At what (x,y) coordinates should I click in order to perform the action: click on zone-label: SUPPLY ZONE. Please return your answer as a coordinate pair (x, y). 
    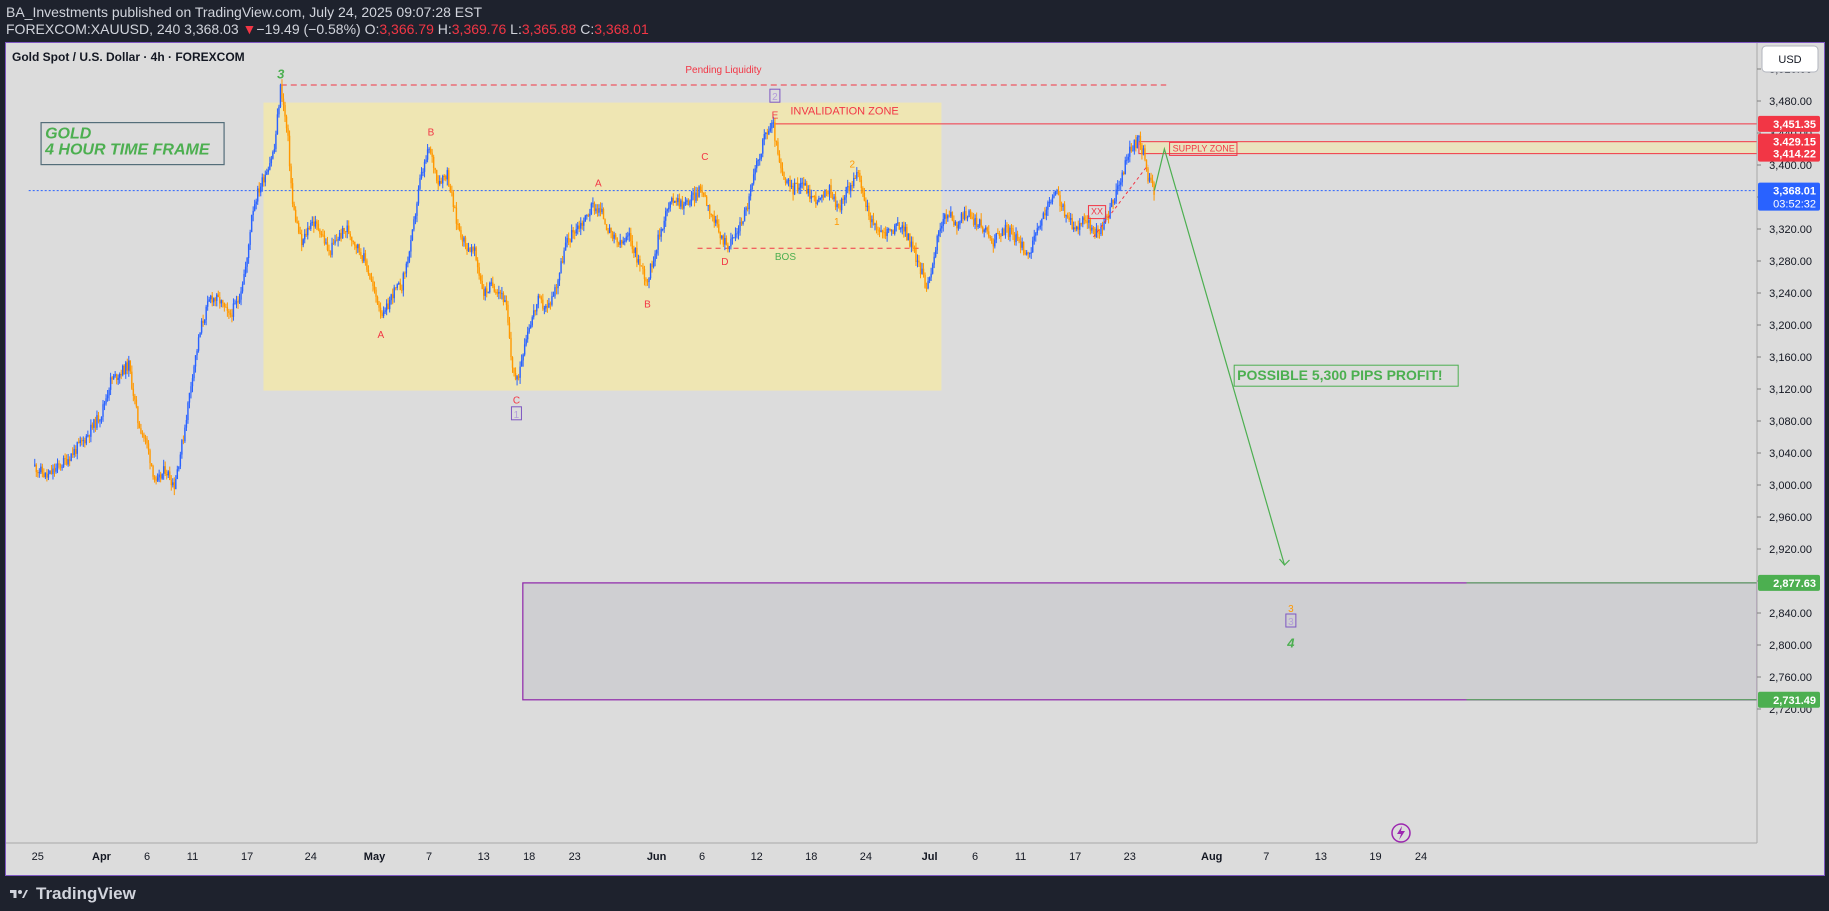
    Looking at the image, I should click on (1204, 148).